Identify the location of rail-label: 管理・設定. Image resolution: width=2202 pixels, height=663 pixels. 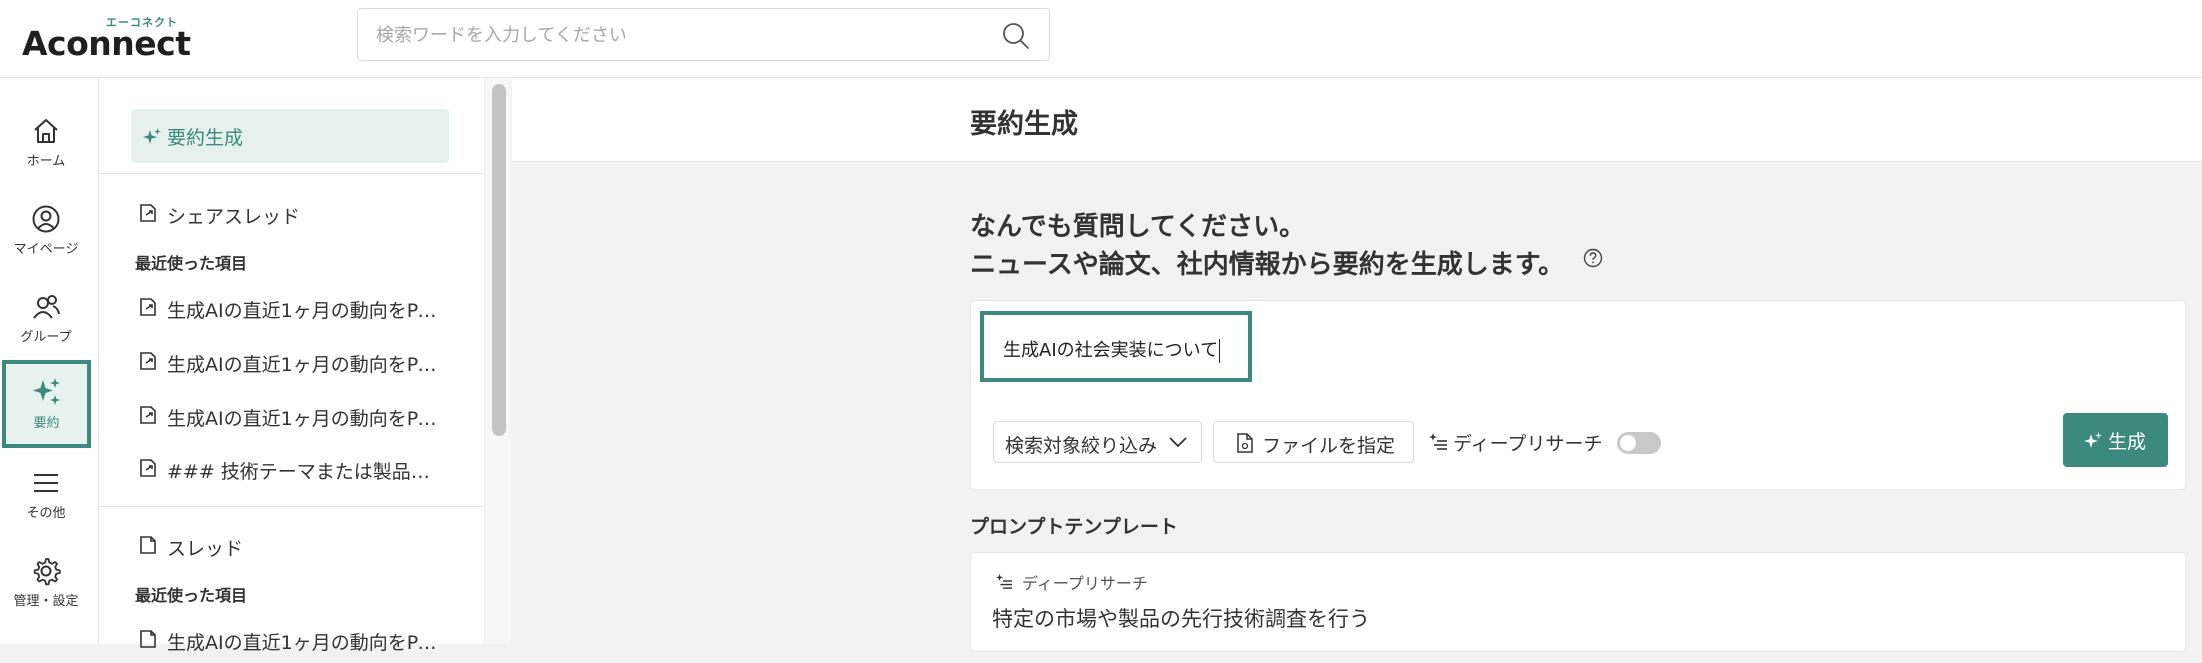
(46, 601).